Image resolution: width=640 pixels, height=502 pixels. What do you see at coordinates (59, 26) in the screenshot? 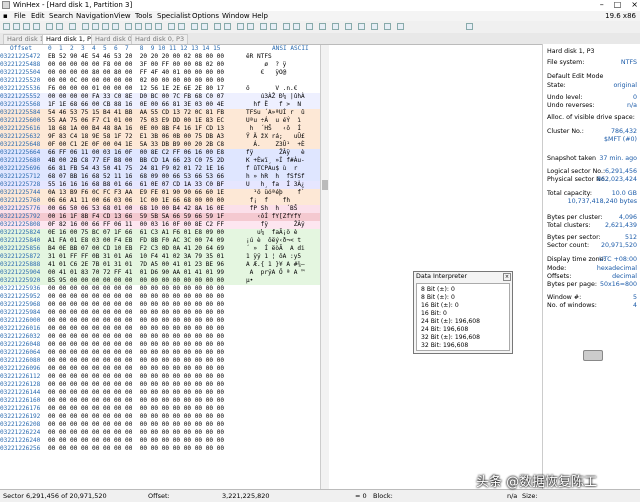
I see `open-disk-icon` at bounding box center [59, 26].